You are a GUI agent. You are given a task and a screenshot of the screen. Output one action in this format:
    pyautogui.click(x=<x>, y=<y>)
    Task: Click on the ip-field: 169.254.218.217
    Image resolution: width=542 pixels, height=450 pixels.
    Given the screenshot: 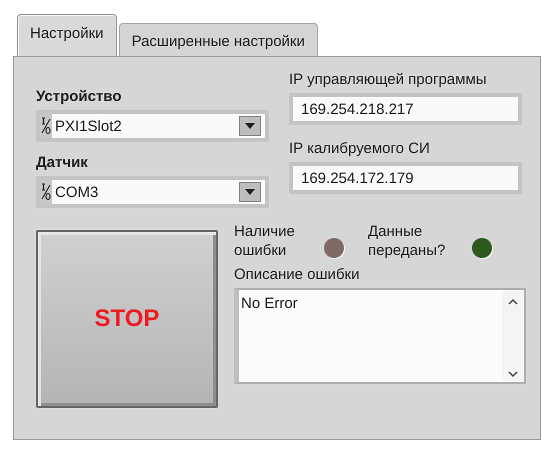 What is the action you would take?
    pyautogui.click(x=405, y=109)
    